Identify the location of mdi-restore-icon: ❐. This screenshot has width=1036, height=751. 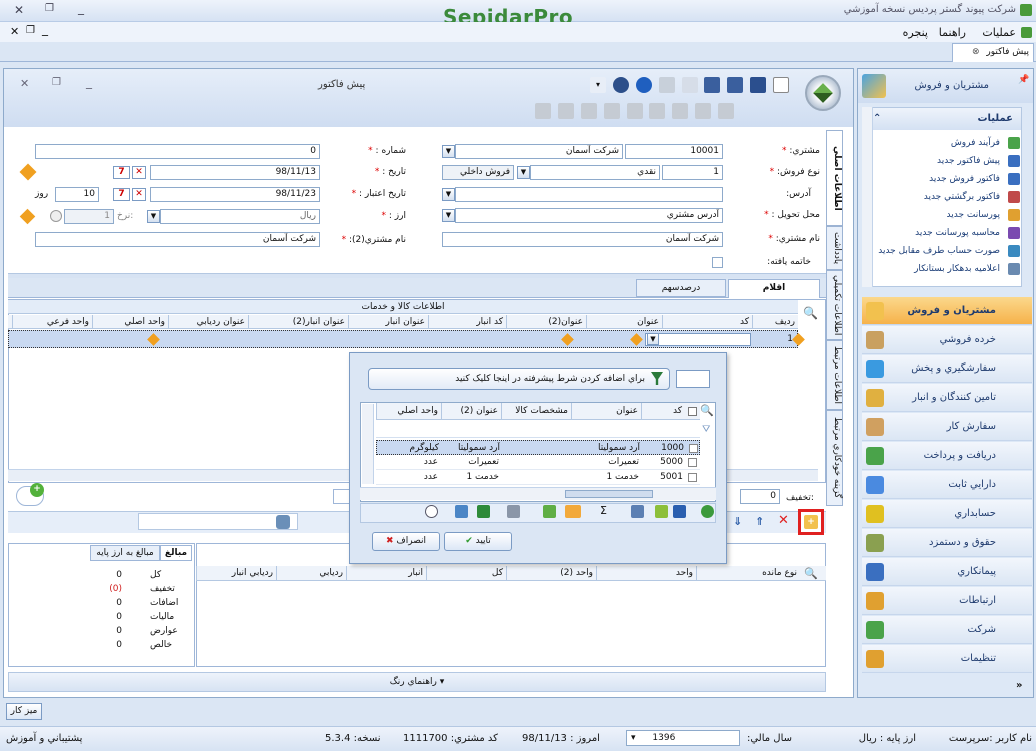
(30, 30).